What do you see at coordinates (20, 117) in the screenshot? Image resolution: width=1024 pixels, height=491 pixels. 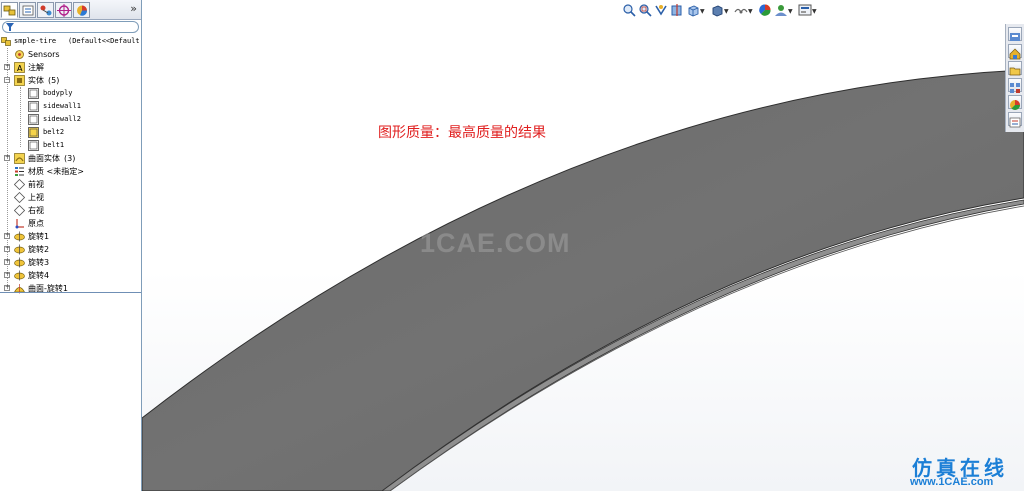 I see `tree-guide-line-bodies` at bounding box center [20, 117].